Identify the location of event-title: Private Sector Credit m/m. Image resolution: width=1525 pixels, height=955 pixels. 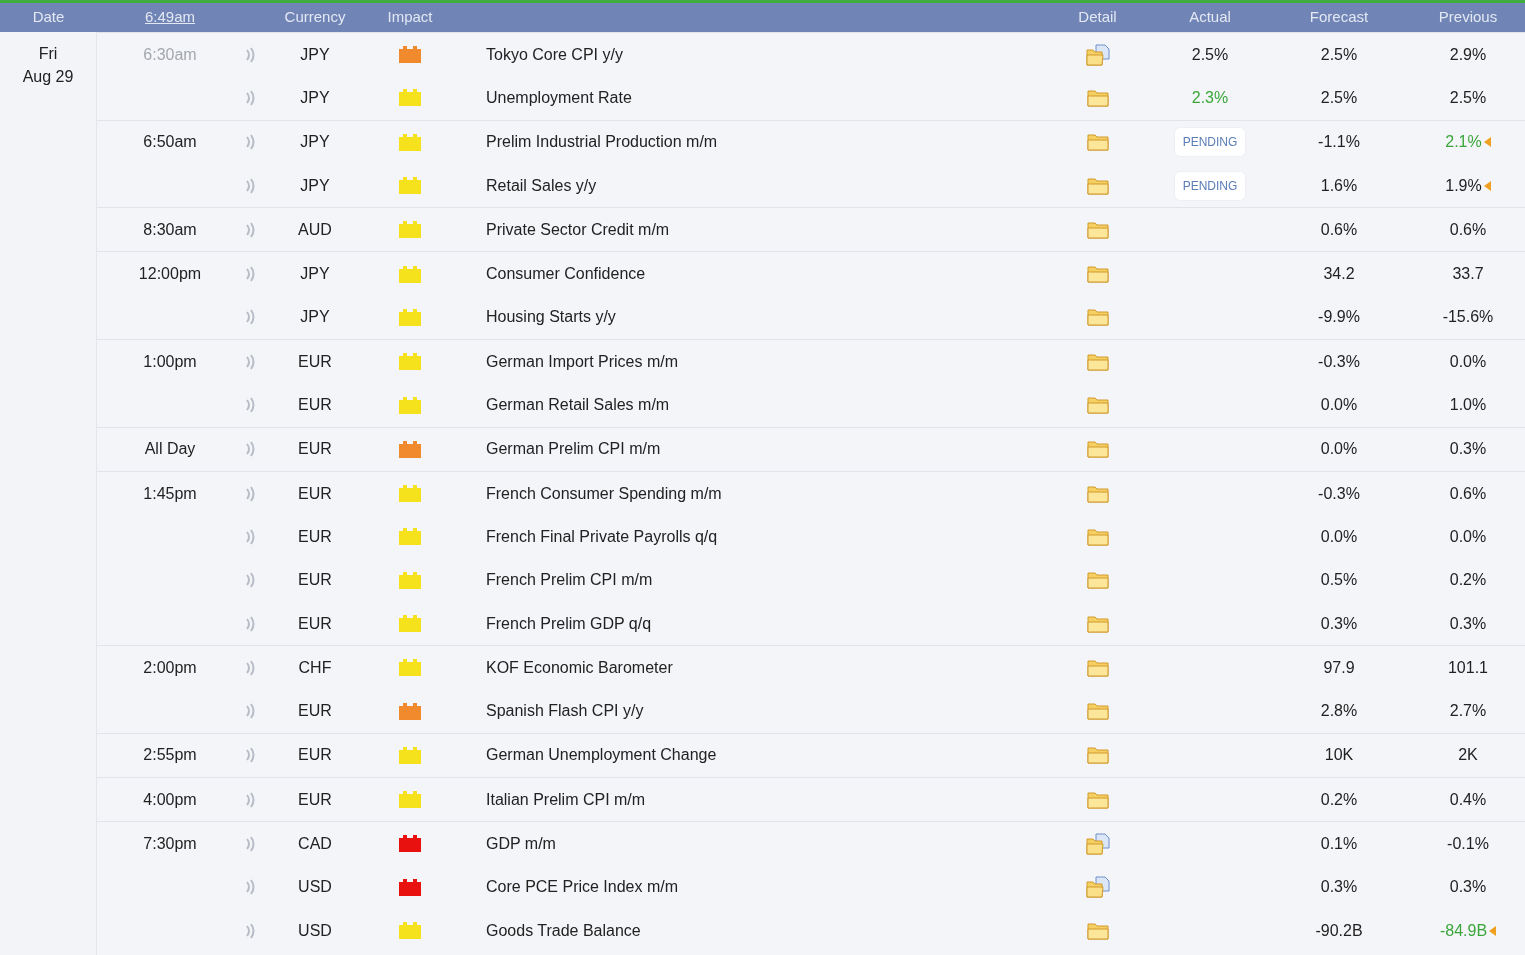
(578, 229).